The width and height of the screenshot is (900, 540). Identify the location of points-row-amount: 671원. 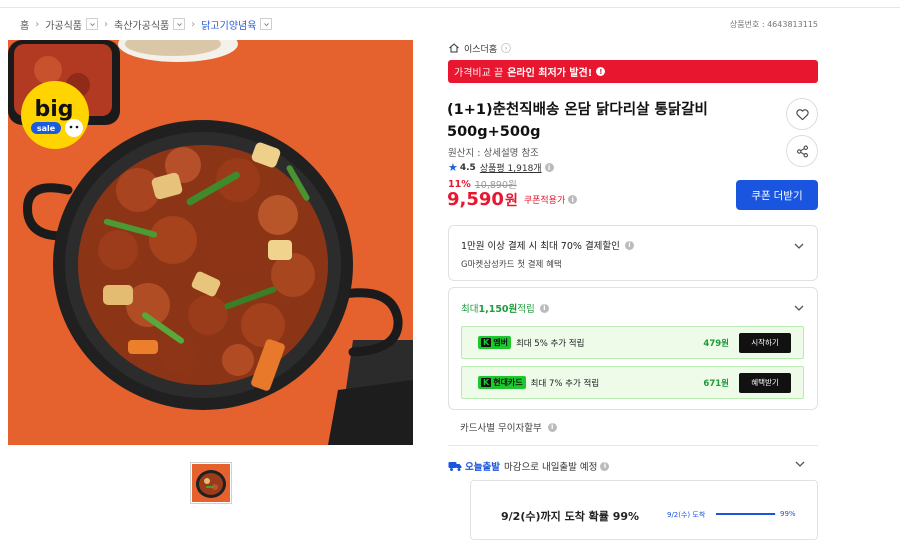
(716, 383).